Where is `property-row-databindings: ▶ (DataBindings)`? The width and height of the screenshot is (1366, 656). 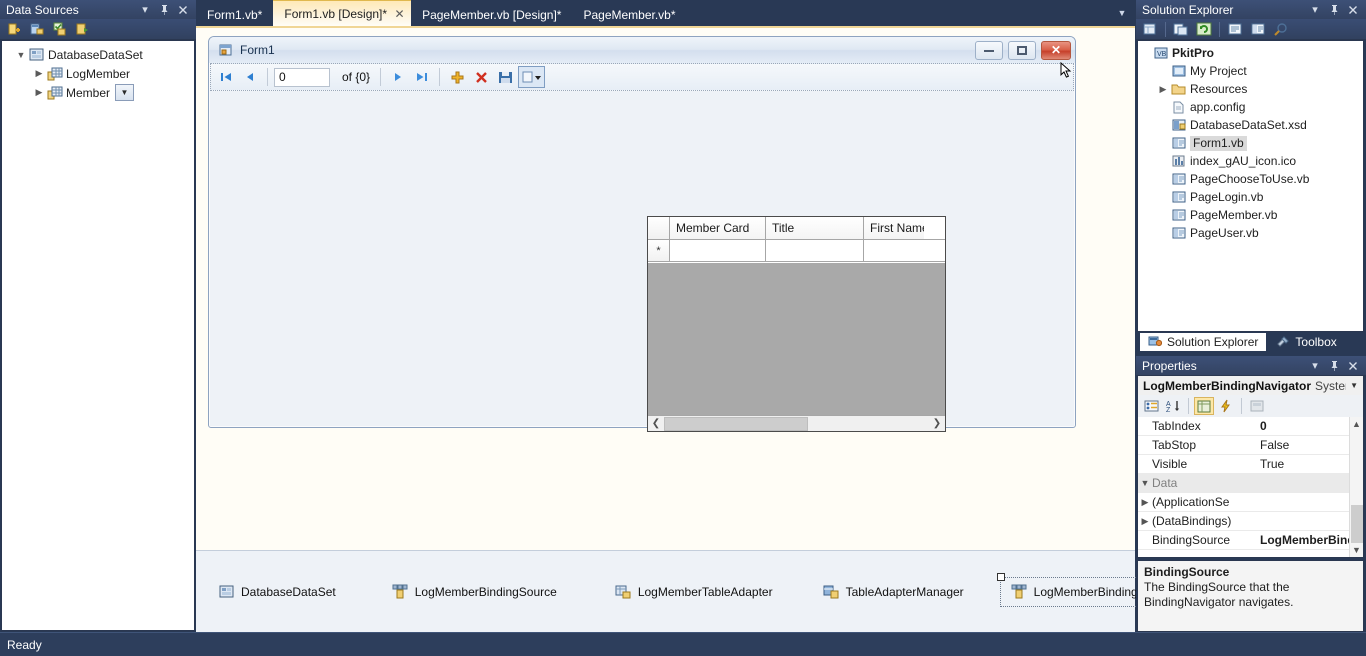
property-row-databindings: ▶ (DataBindings) is located at coordinates (1250, 521).